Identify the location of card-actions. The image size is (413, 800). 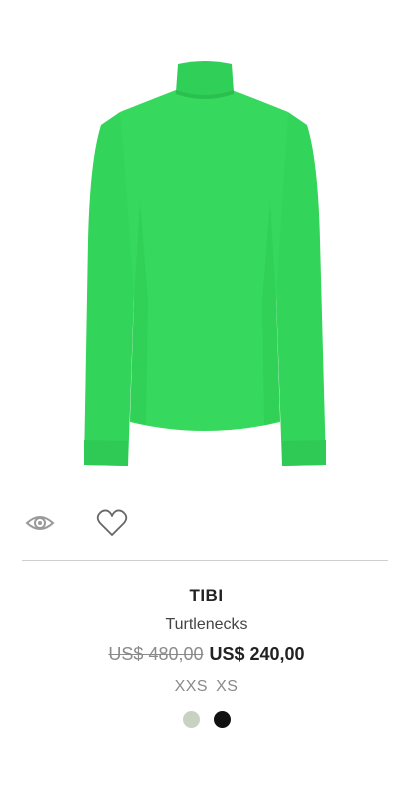
(122, 525).